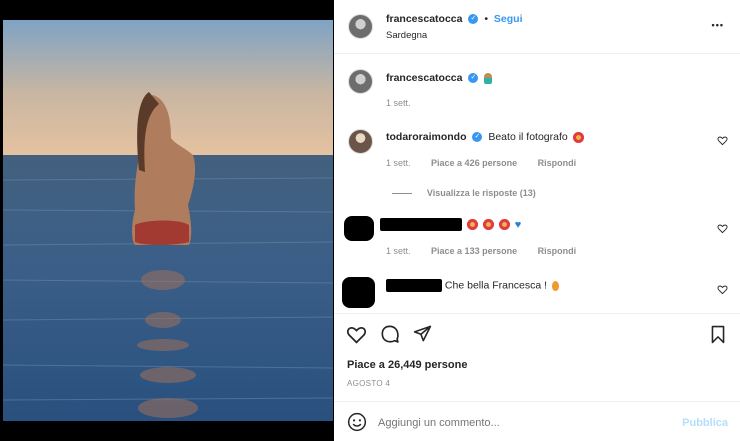 The height and width of the screenshot is (441, 740). What do you see at coordinates (360, 81) in the screenshot?
I see `caption-avatar` at bounding box center [360, 81].